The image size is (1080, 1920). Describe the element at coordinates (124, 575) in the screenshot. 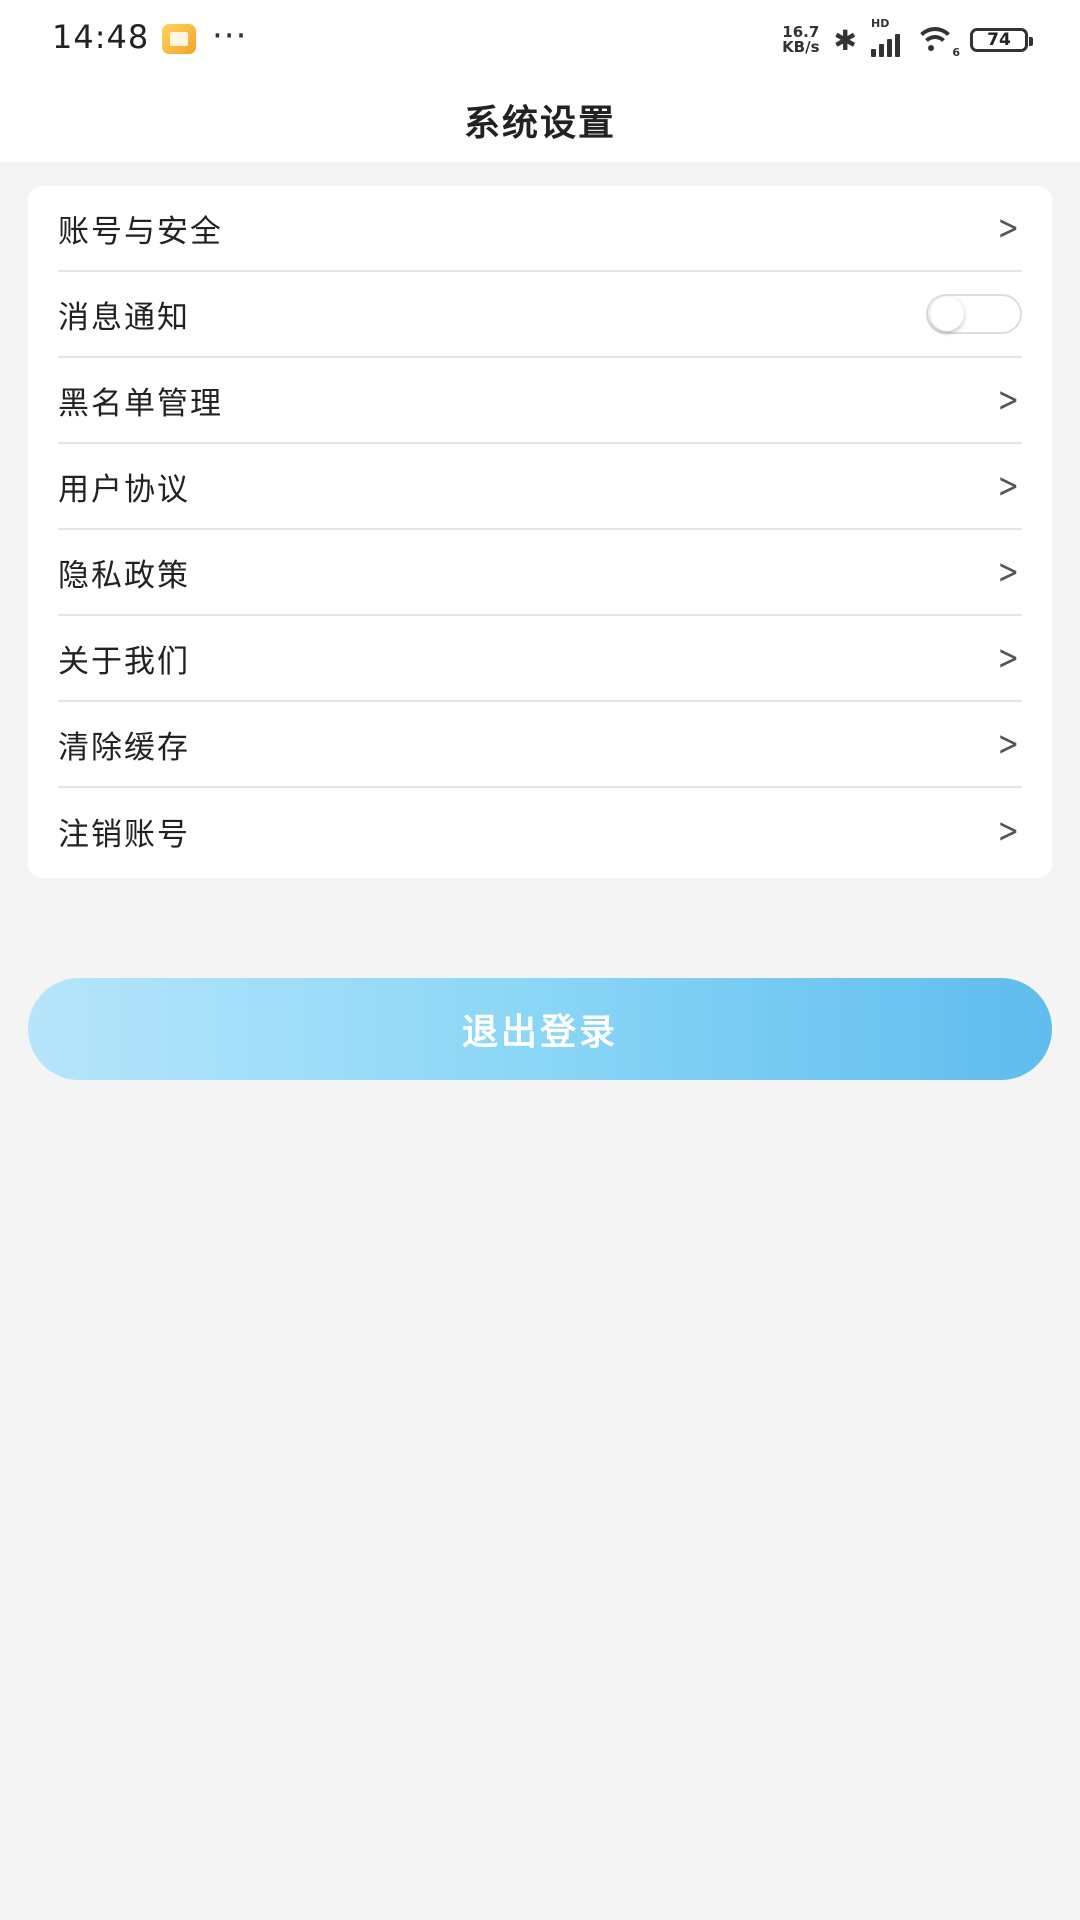

I see `settings-item-label: 隐私政策` at that location.